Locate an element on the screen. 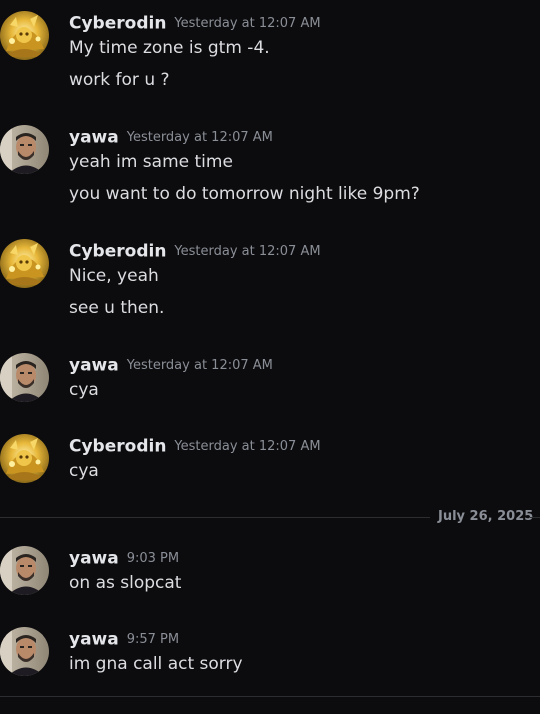 Image resolution: width=540 pixels, height=714 pixels. message-text: My time zone is gtm -4. is located at coordinates (169, 48).